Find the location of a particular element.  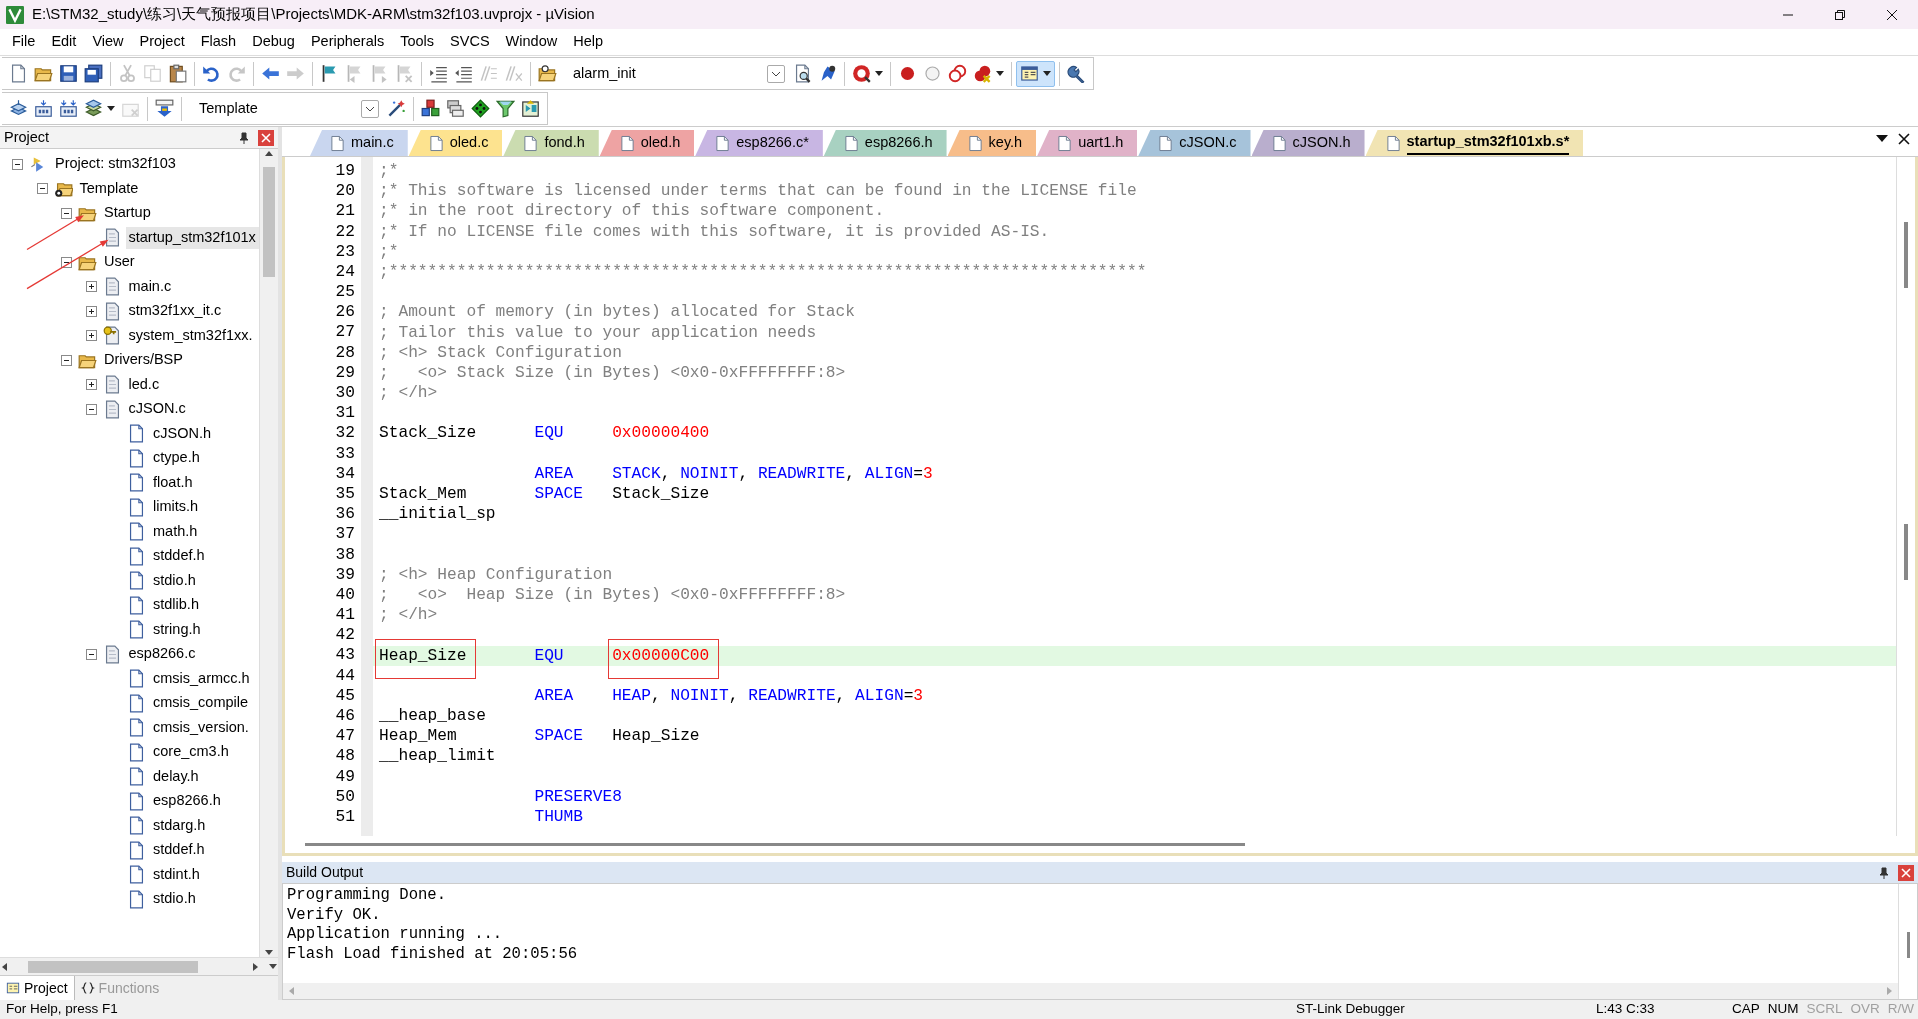

tree-item: Drivers/BSP is located at coordinates (143, 360).